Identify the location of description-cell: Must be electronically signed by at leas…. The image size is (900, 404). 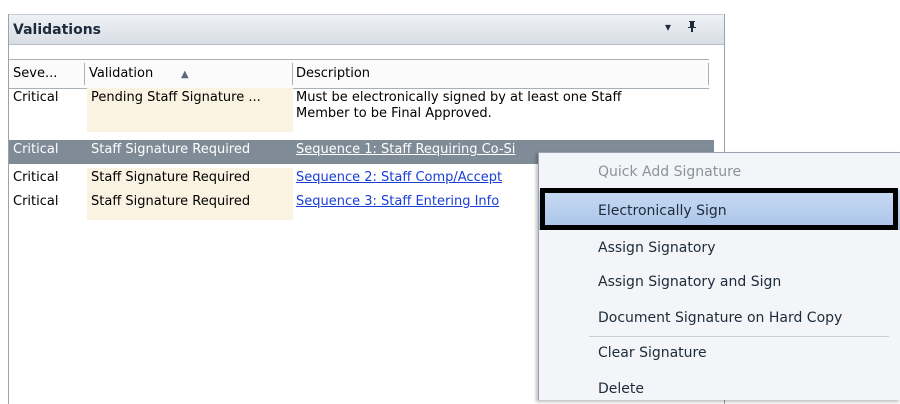
(459, 97).